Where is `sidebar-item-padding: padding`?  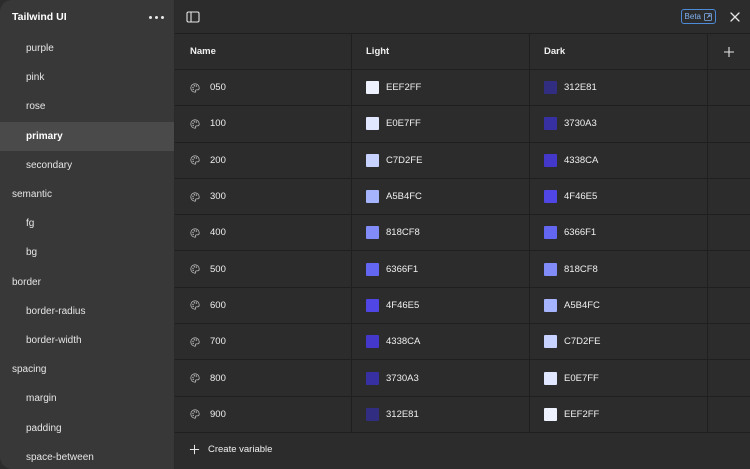
sidebar-item-padding: padding is located at coordinates (87, 427).